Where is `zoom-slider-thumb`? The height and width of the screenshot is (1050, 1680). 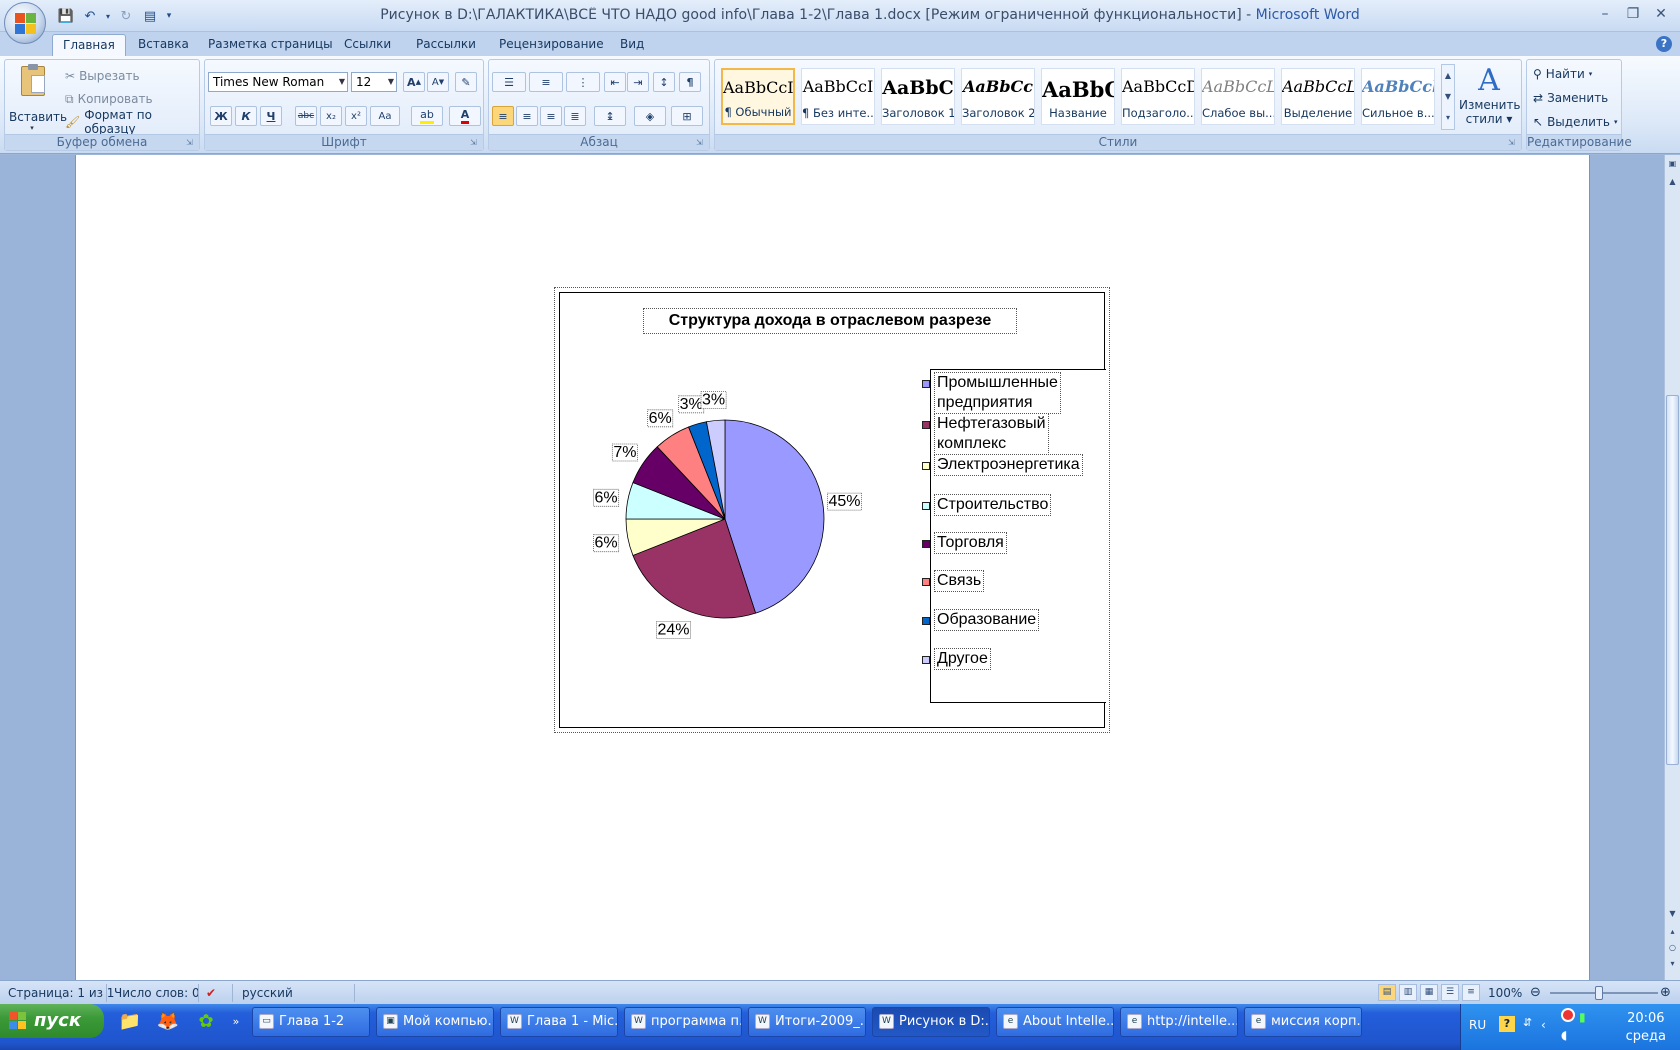 zoom-slider-thumb is located at coordinates (1599, 993).